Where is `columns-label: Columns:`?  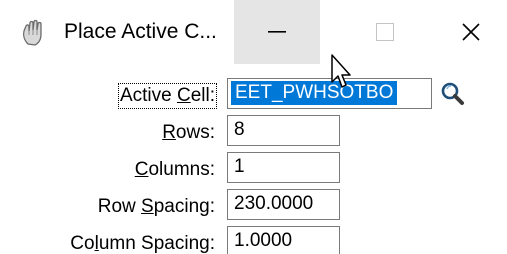 columns-label: Columns: is located at coordinates (174, 169).